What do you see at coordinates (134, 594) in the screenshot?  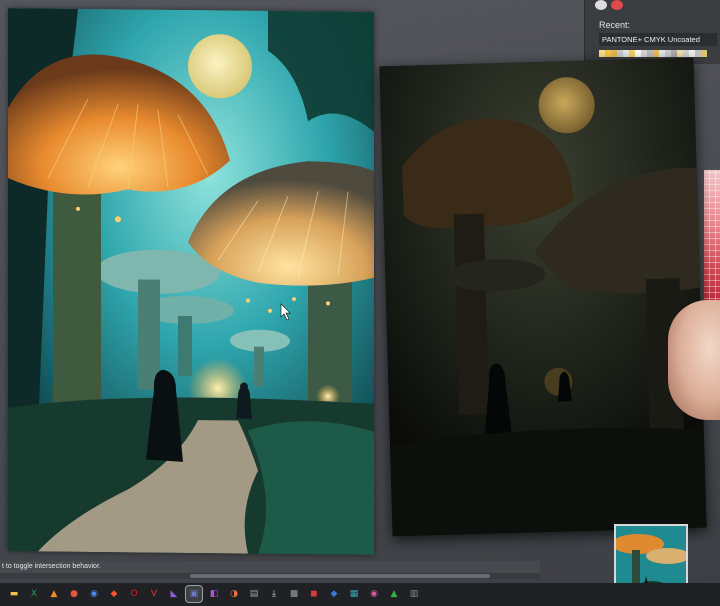 I see `opera-icon: O` at bounding box center [134, 594].